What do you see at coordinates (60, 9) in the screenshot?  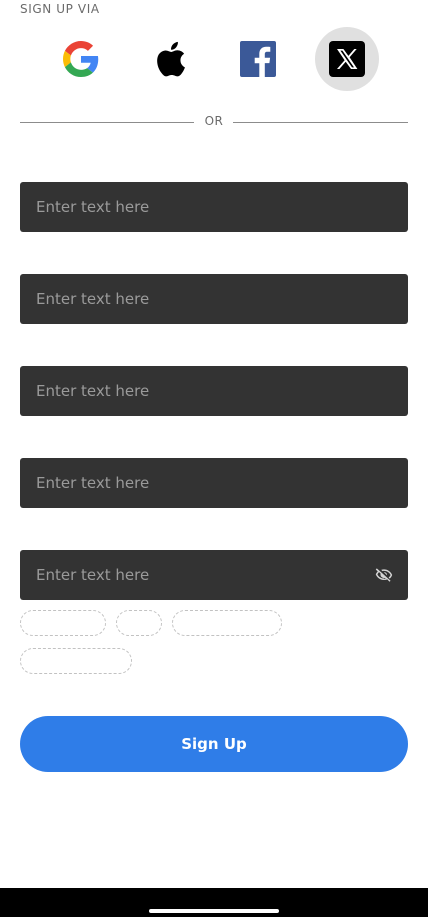 I see `signup-via-label: SIGN UP VIA` at bounding box center [60, 9].